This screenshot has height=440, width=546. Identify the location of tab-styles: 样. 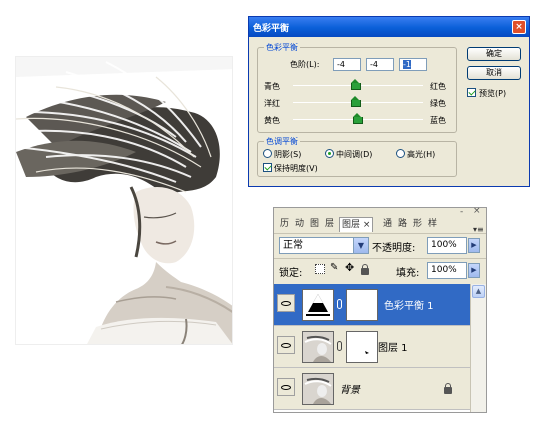
(432, 224).